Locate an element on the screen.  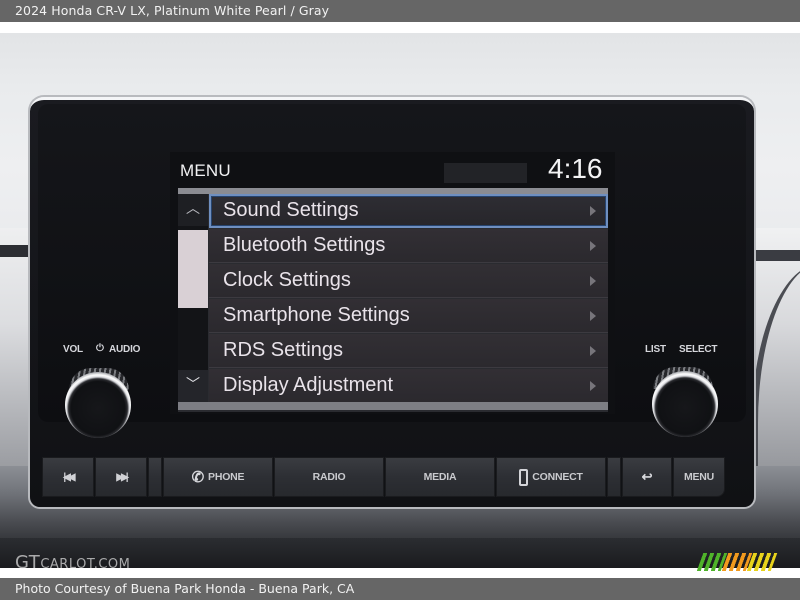
skip-forward-icon: ▶▶| is located at coordinates (122, 477).